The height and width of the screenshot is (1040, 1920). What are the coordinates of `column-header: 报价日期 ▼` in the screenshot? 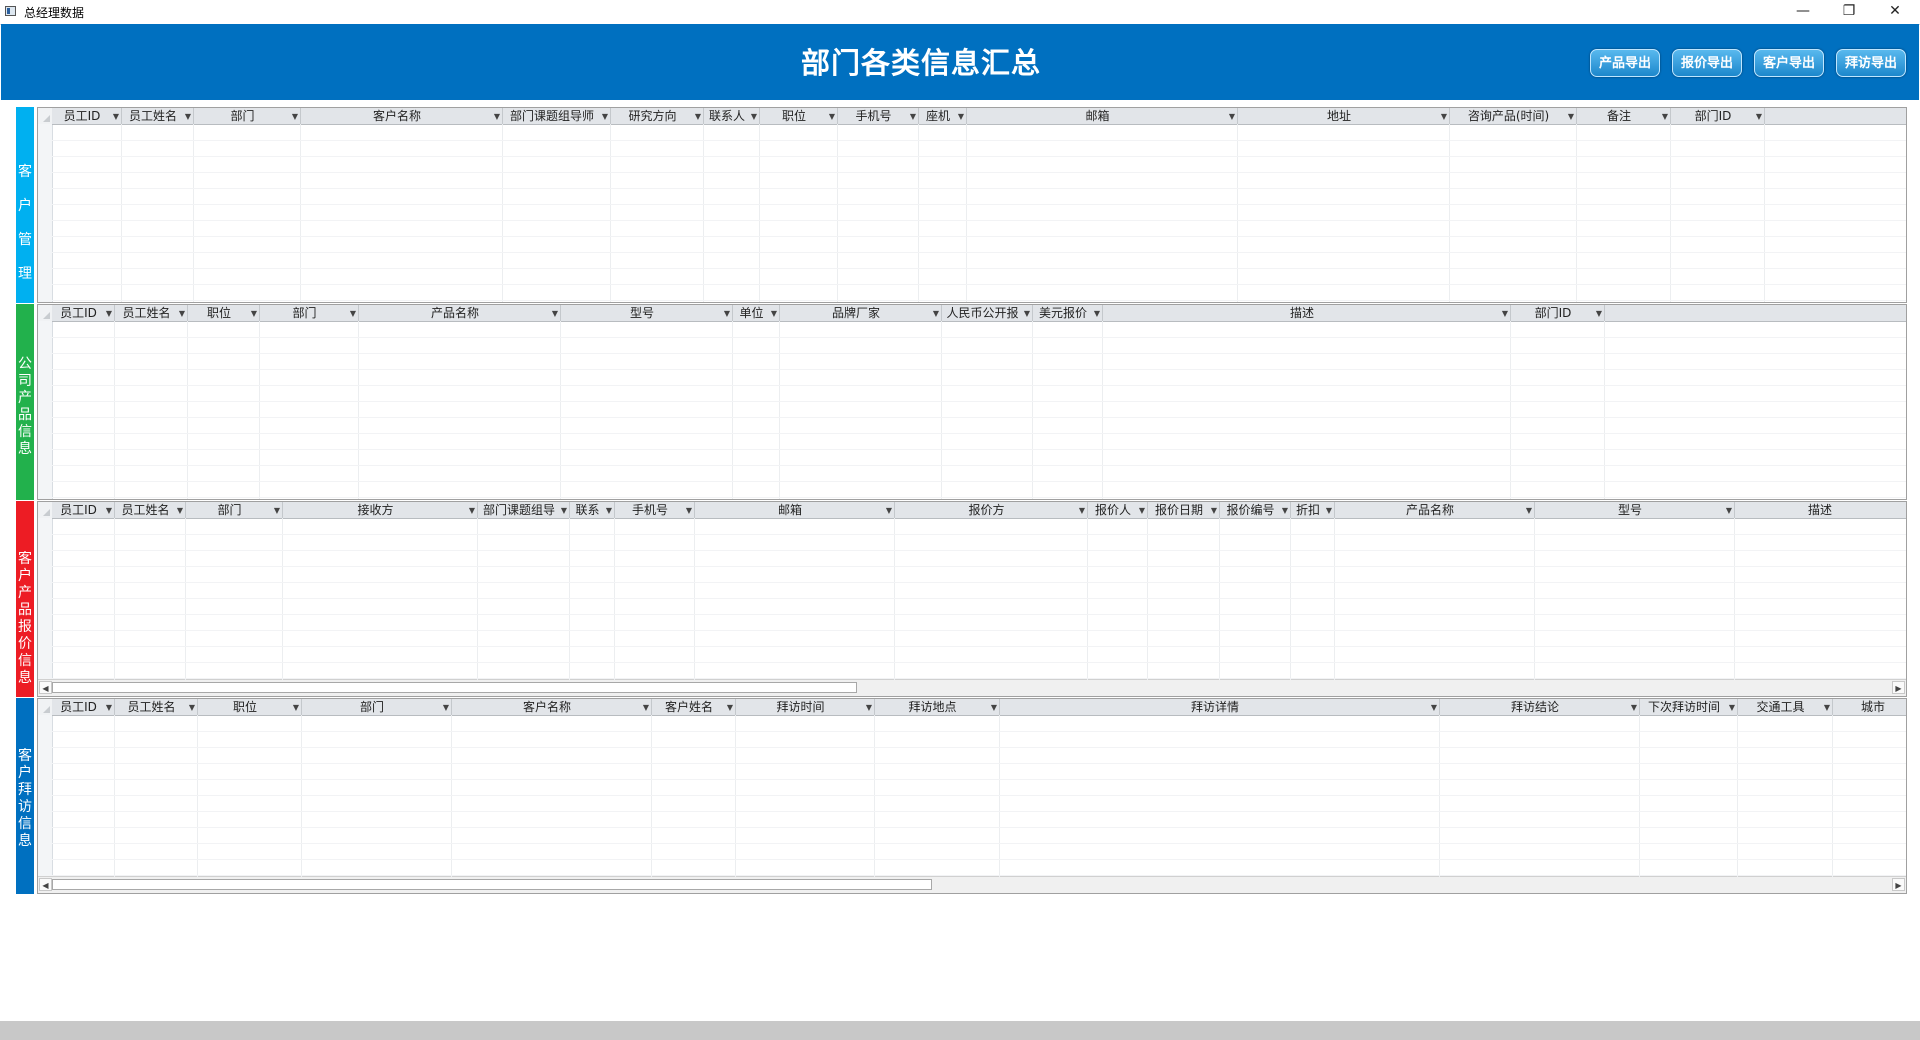 It's located at (1184, 510).